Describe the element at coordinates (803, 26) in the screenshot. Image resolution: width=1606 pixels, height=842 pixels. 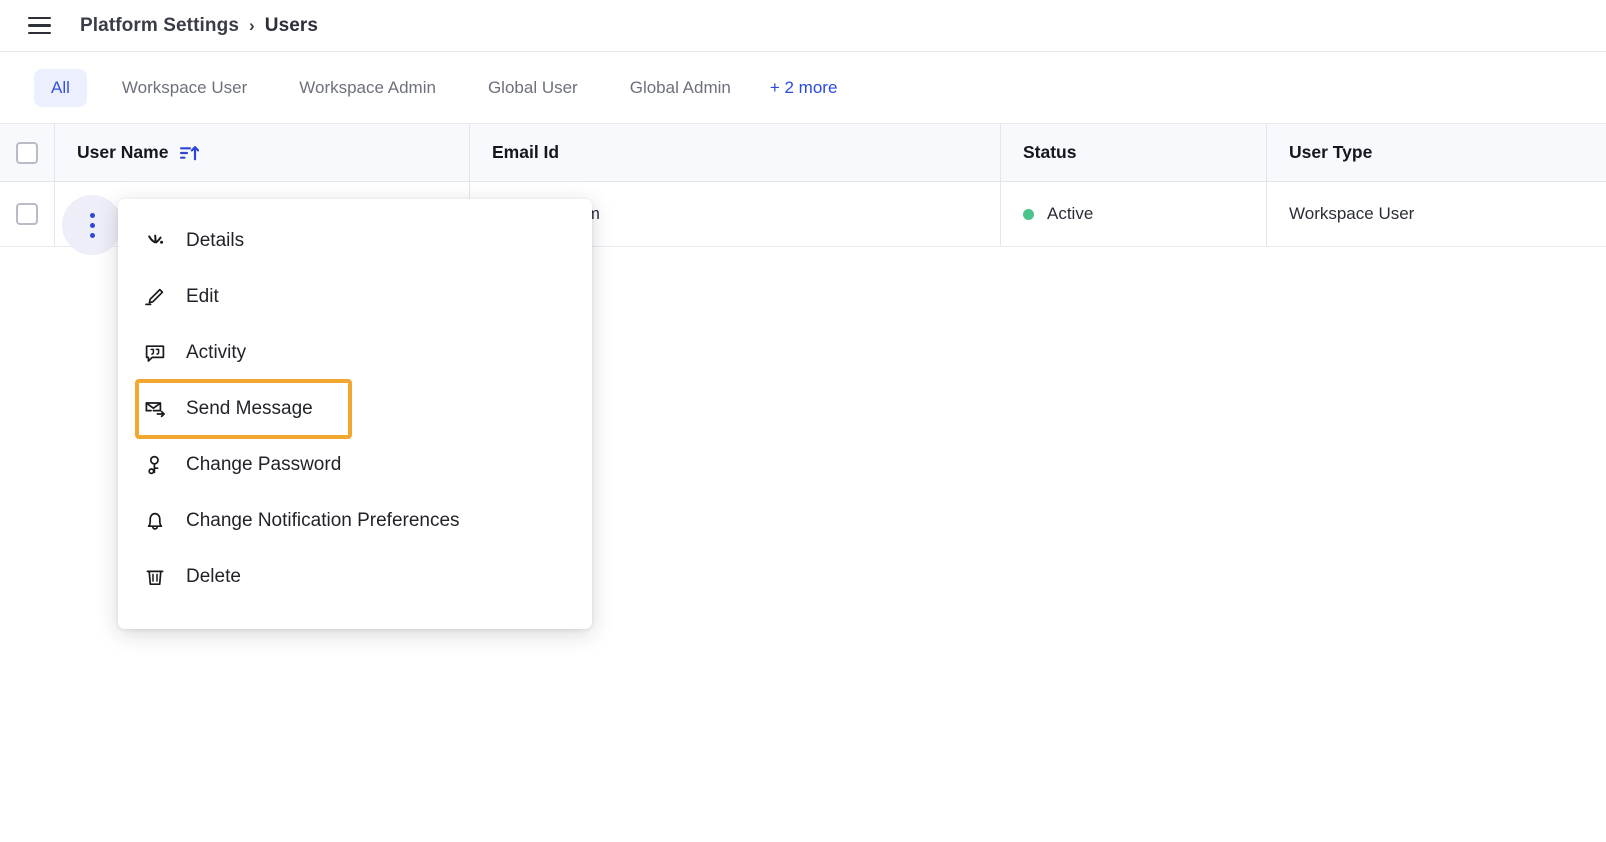
I see `top-bar: Platform Settings › Users` at that location.